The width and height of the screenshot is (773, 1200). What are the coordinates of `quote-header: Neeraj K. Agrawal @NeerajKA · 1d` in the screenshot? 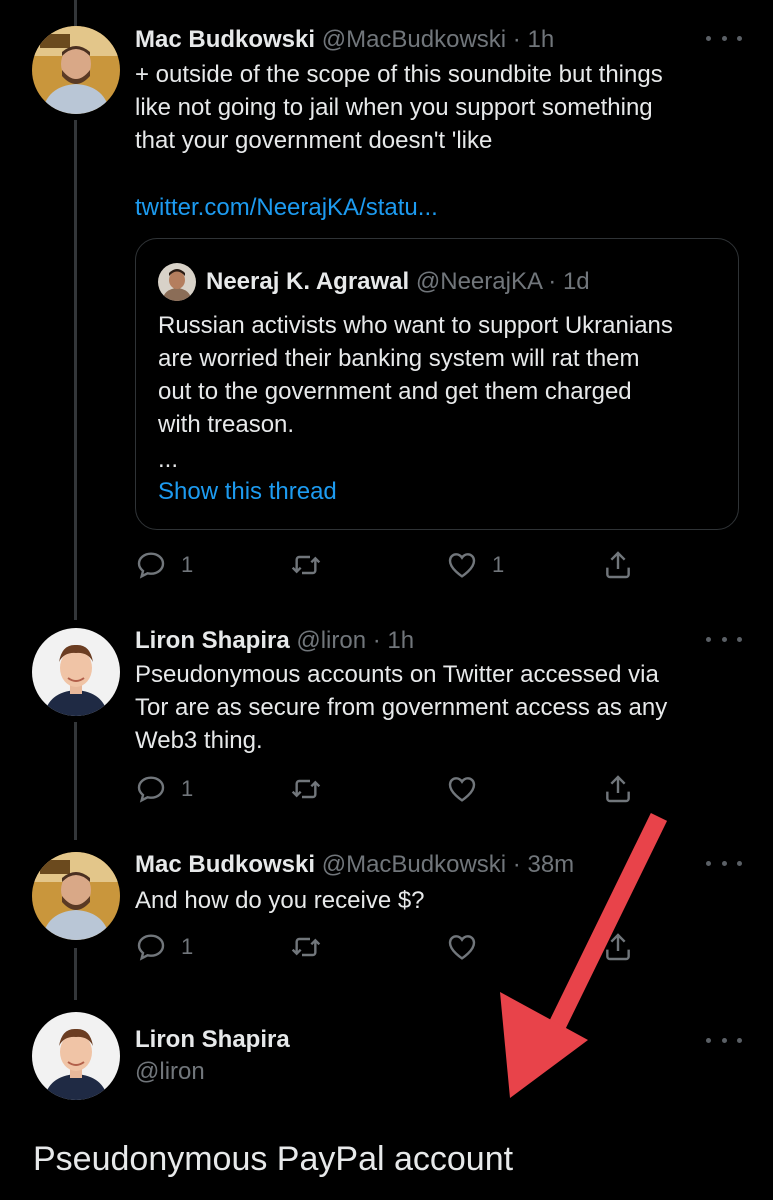 It's located at (398, 282).